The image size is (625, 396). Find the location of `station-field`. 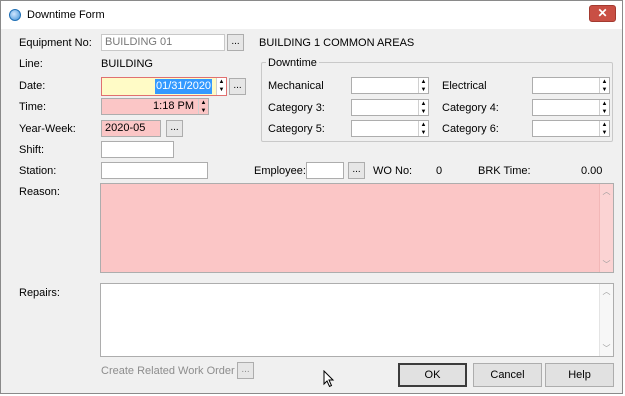

station-field is located at coordinates (154, 170).